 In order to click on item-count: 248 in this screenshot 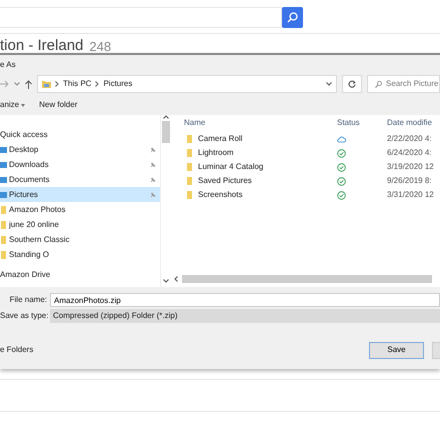, I will do `click(100, 46)`.